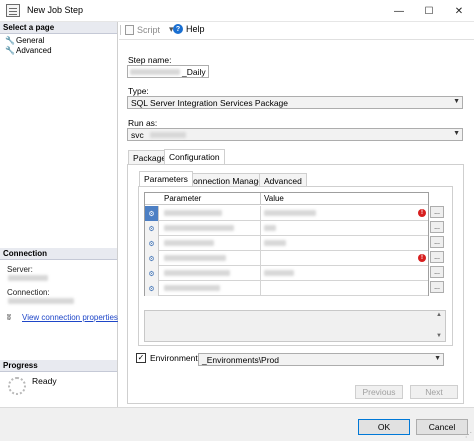 The width and height of the screenshot is (474, 441). I want to click on window-title: New Job Step, so click(55, 10).